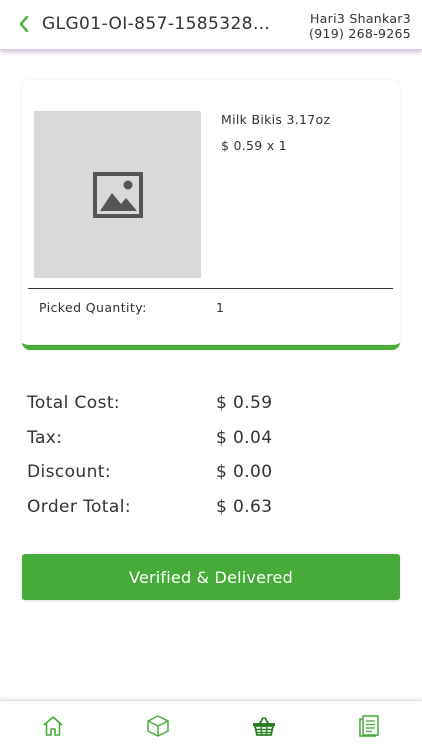  I want to click on document-list-icon, so click(369, 726).